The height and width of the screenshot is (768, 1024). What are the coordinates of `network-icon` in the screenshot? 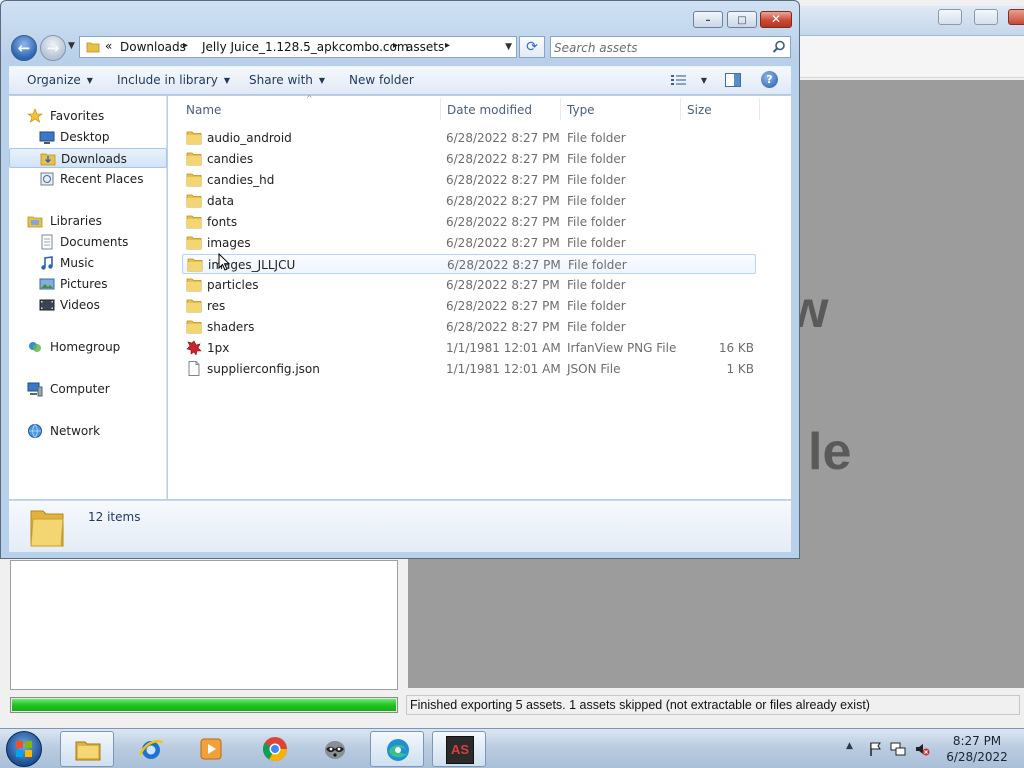 It's located at (35, 431).